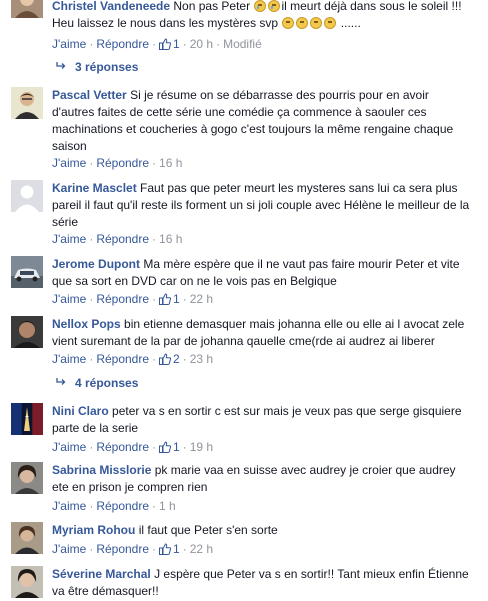 The height and width of the screenshot is (601, 488). I want to click on view-replies-link: 3 réponses, so click(97, 67).